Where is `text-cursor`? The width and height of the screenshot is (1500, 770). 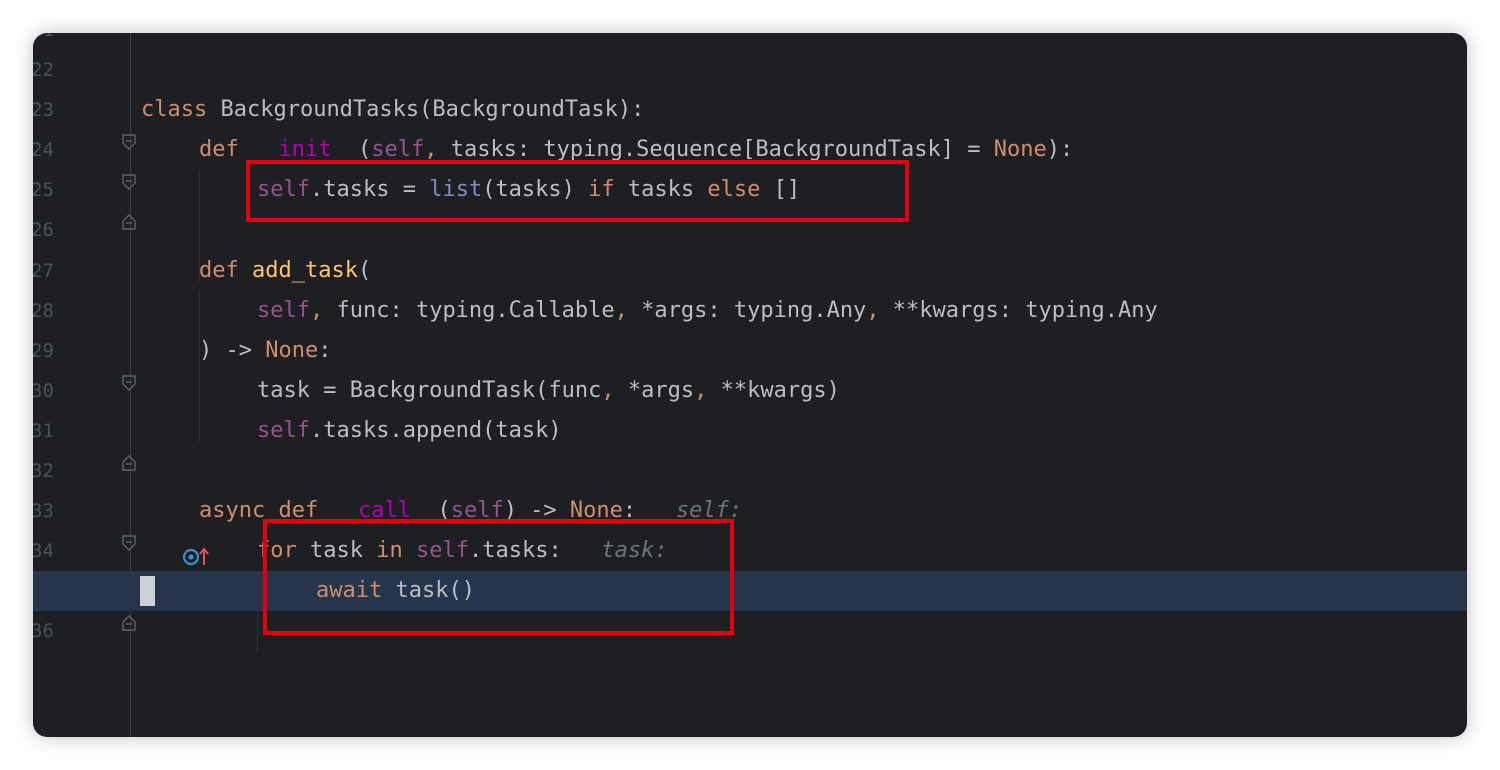
text-cursor is located at coordinates (147, 591).